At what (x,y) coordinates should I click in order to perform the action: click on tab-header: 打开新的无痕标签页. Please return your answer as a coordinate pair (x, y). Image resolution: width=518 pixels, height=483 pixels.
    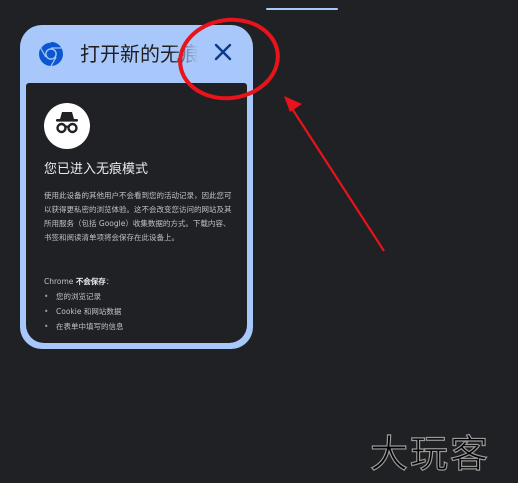
    Looking at the image, I should click on (136, 54).